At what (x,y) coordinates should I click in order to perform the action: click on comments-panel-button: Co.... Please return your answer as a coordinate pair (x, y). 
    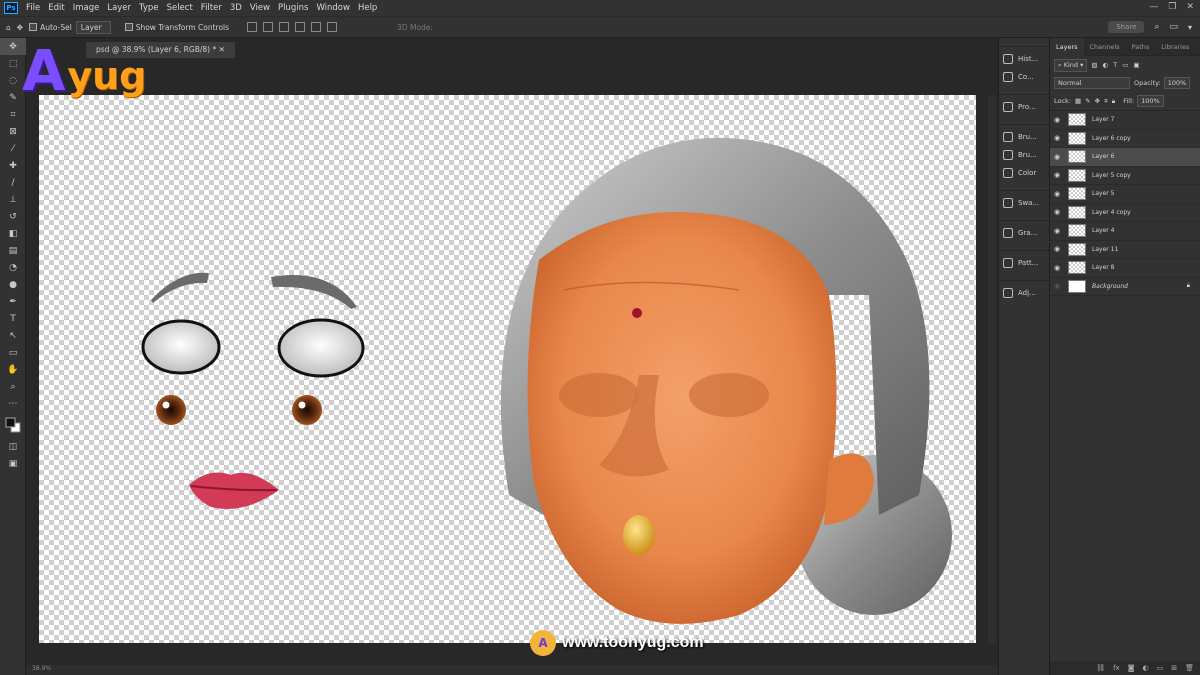
    Looking at the image, I should click on (1024, 77).